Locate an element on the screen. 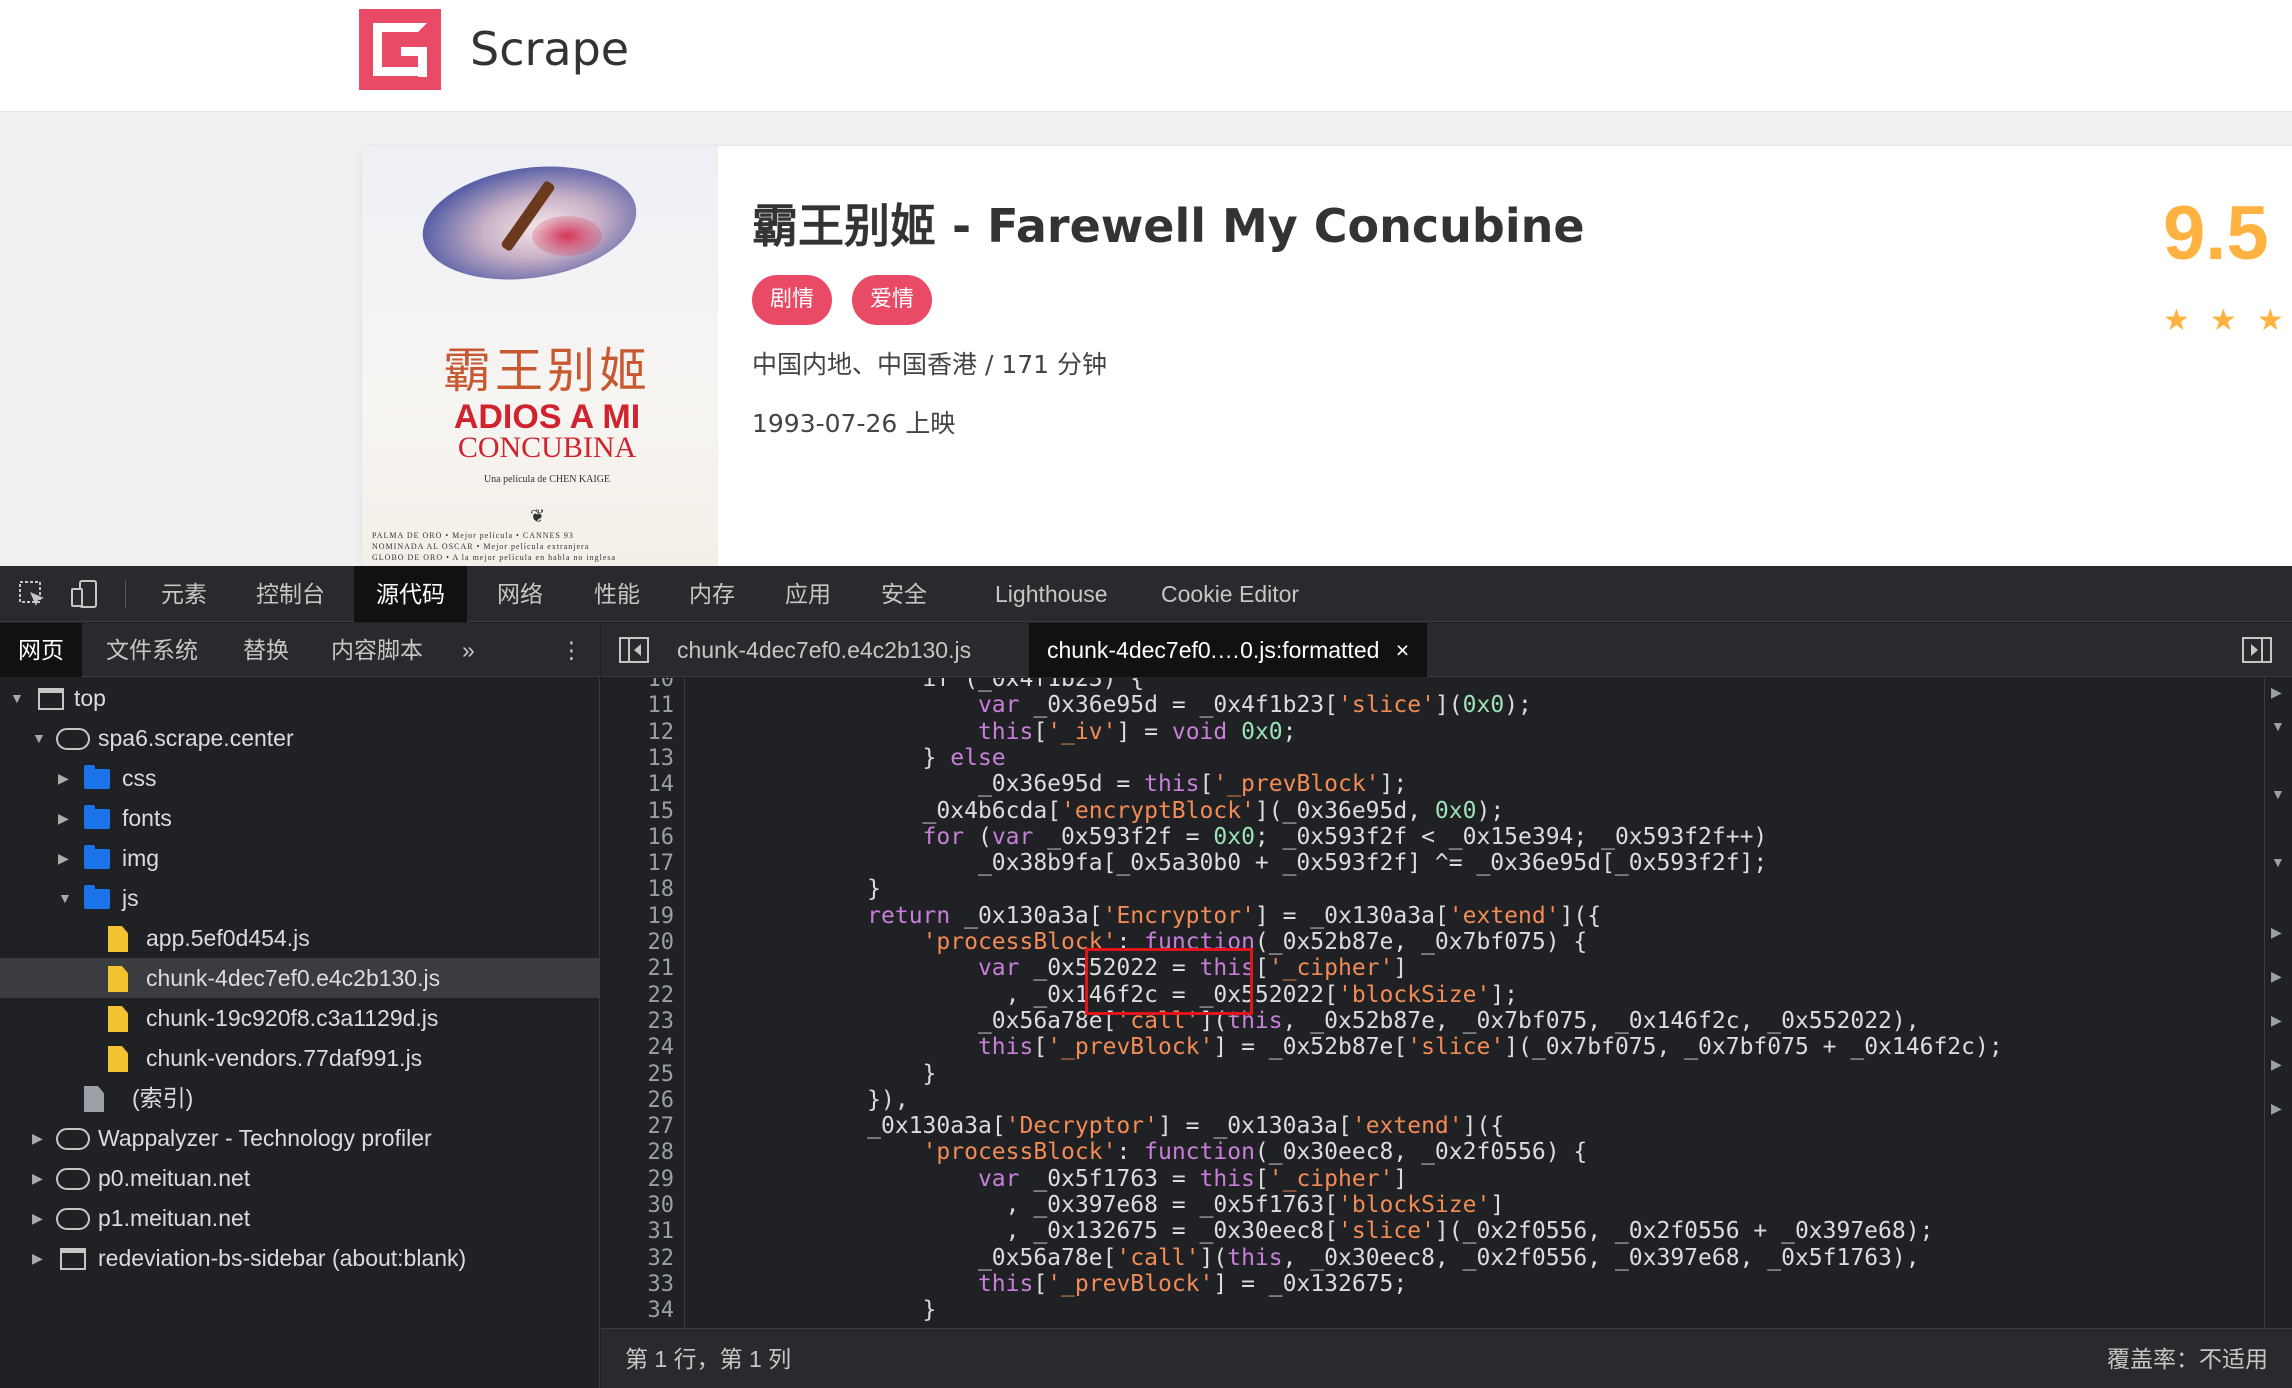 The image size is (2292, 1388). nav-tab-overrides: 替换 is located at coordinates (266, 650).